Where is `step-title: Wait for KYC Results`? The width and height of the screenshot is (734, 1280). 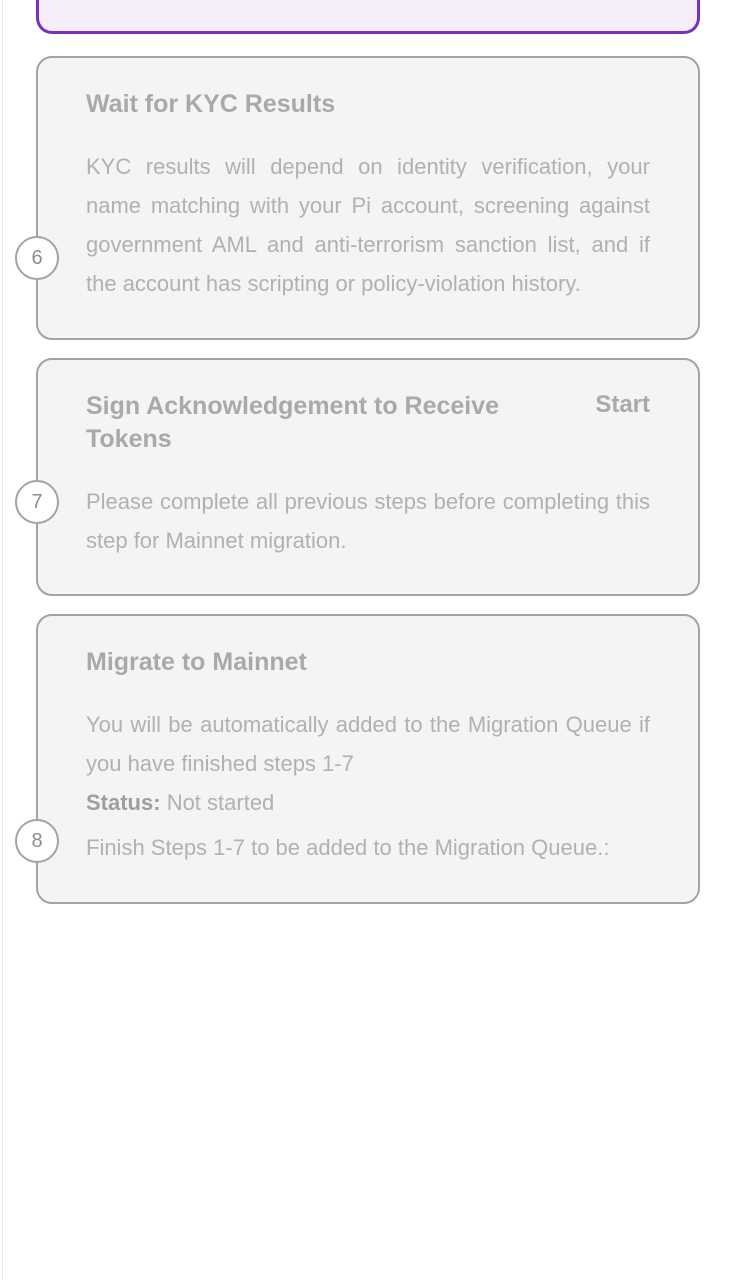
step-title: Wait for KYC Results is located at coordinates (211, 104).